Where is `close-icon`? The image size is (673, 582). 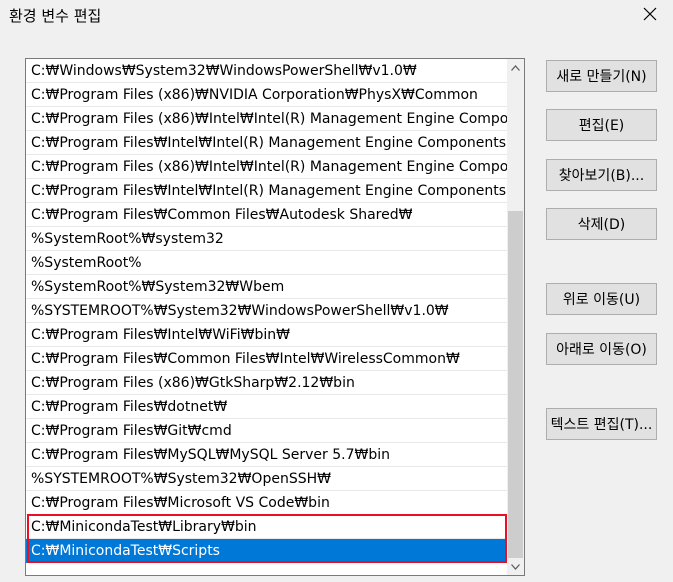
close-icon is located at coordinates (650, 14).